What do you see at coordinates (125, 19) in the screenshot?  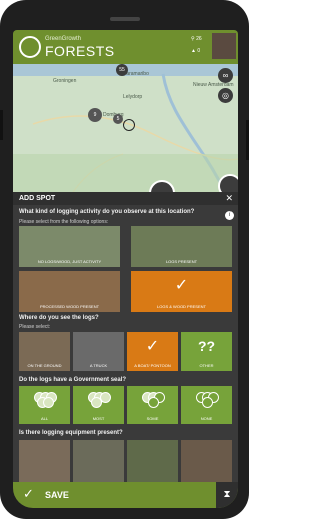 I see `speaker` at bounding box center [125, 19].